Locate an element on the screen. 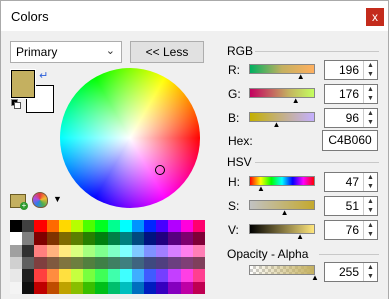 Image resolution: width=389 pixels, height=299 pixels. alpha-value-input: 255 ▲ ▼ is located at coordinates (351, 272).